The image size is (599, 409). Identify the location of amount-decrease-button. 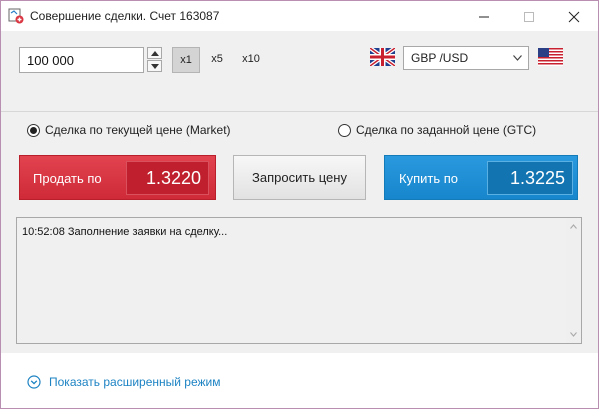
(154, 66).